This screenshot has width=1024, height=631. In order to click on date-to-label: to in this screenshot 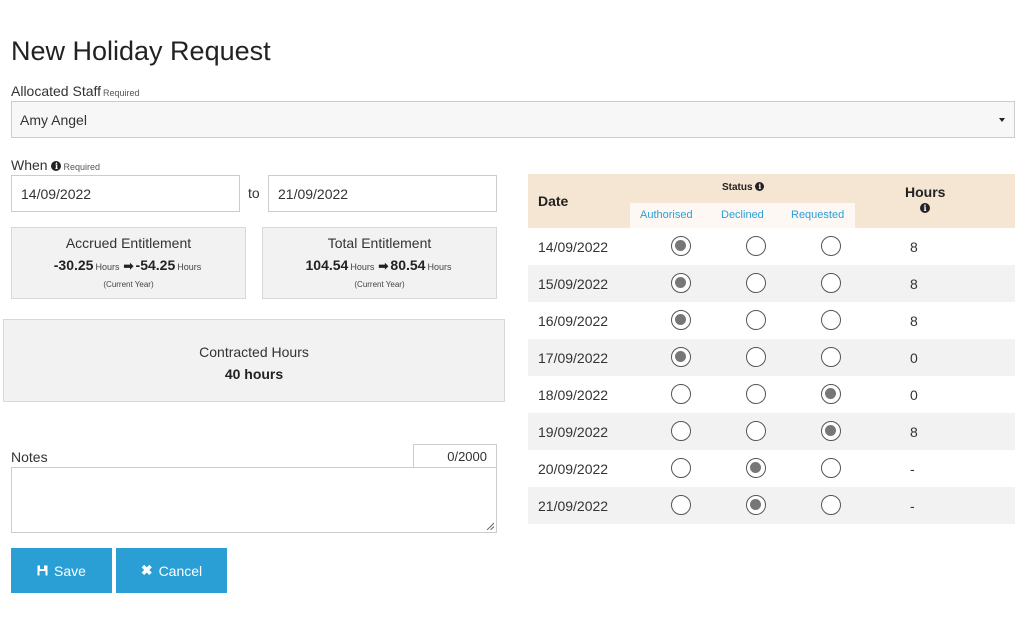, I will do `click(254, 193)`.